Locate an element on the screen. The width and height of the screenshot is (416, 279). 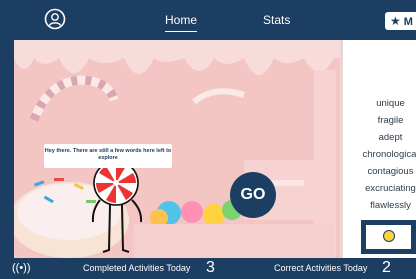
word-item: excruciating is located at coordinates (379, 188).